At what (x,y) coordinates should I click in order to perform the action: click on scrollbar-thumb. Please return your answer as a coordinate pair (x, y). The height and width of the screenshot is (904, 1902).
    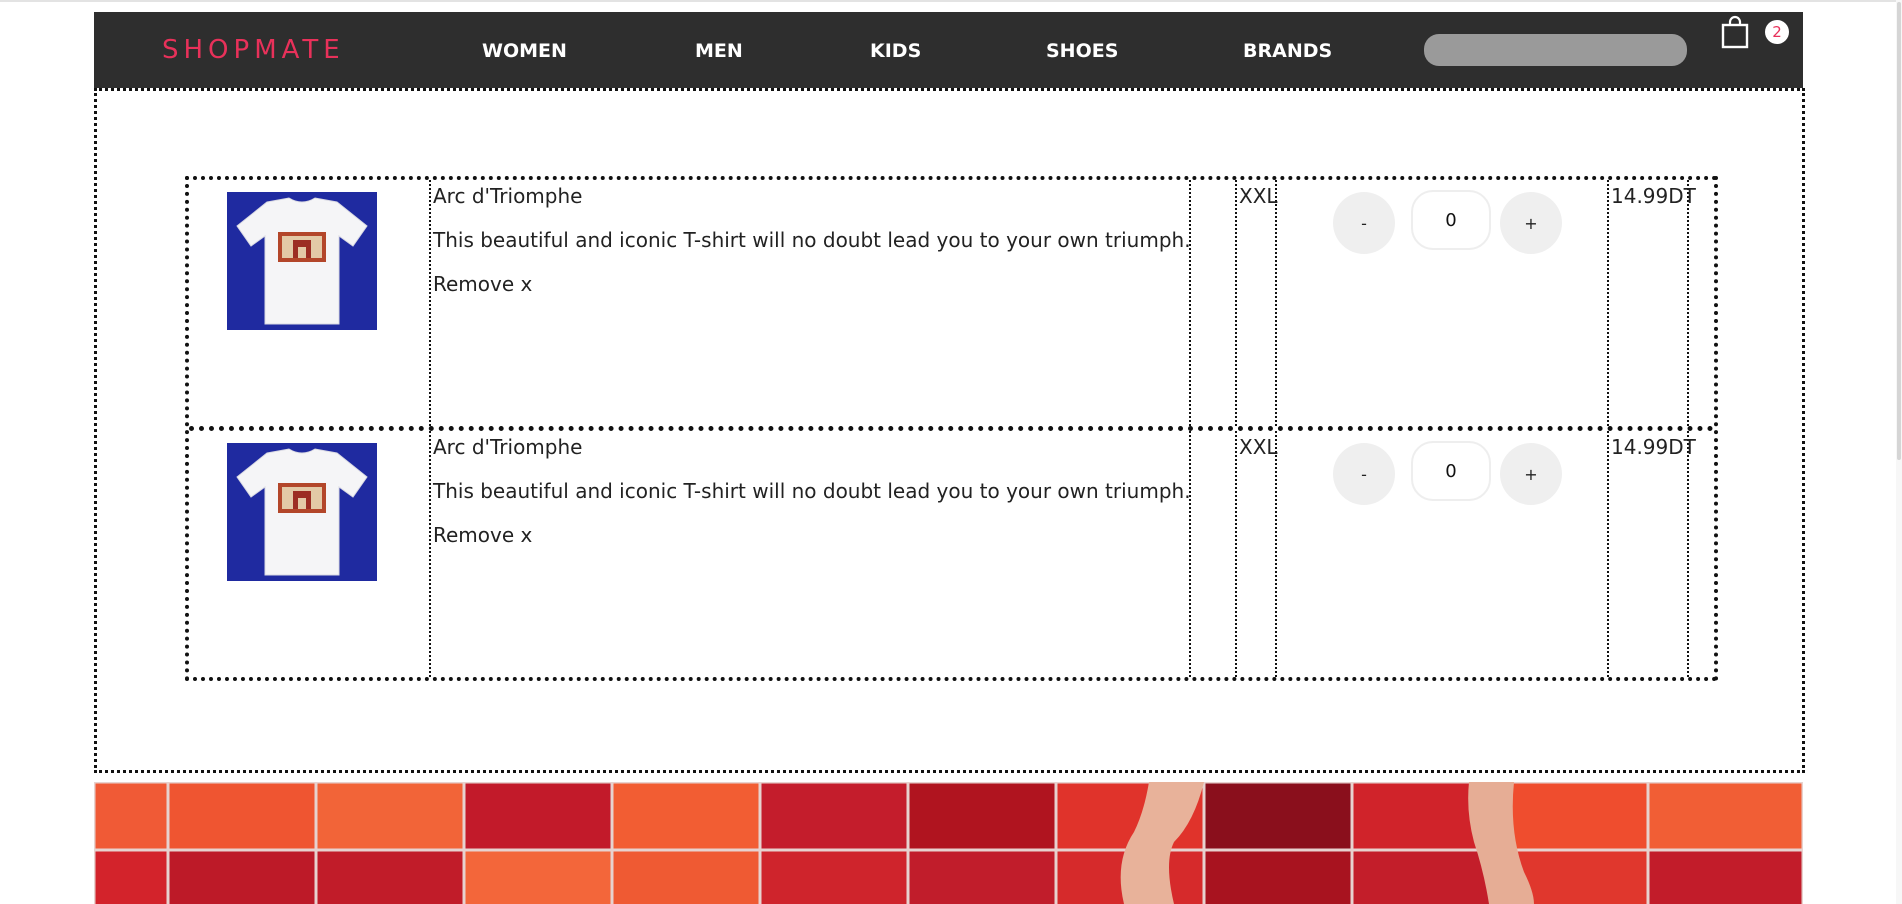
    Looking at the image, I should click on (1899, 231).